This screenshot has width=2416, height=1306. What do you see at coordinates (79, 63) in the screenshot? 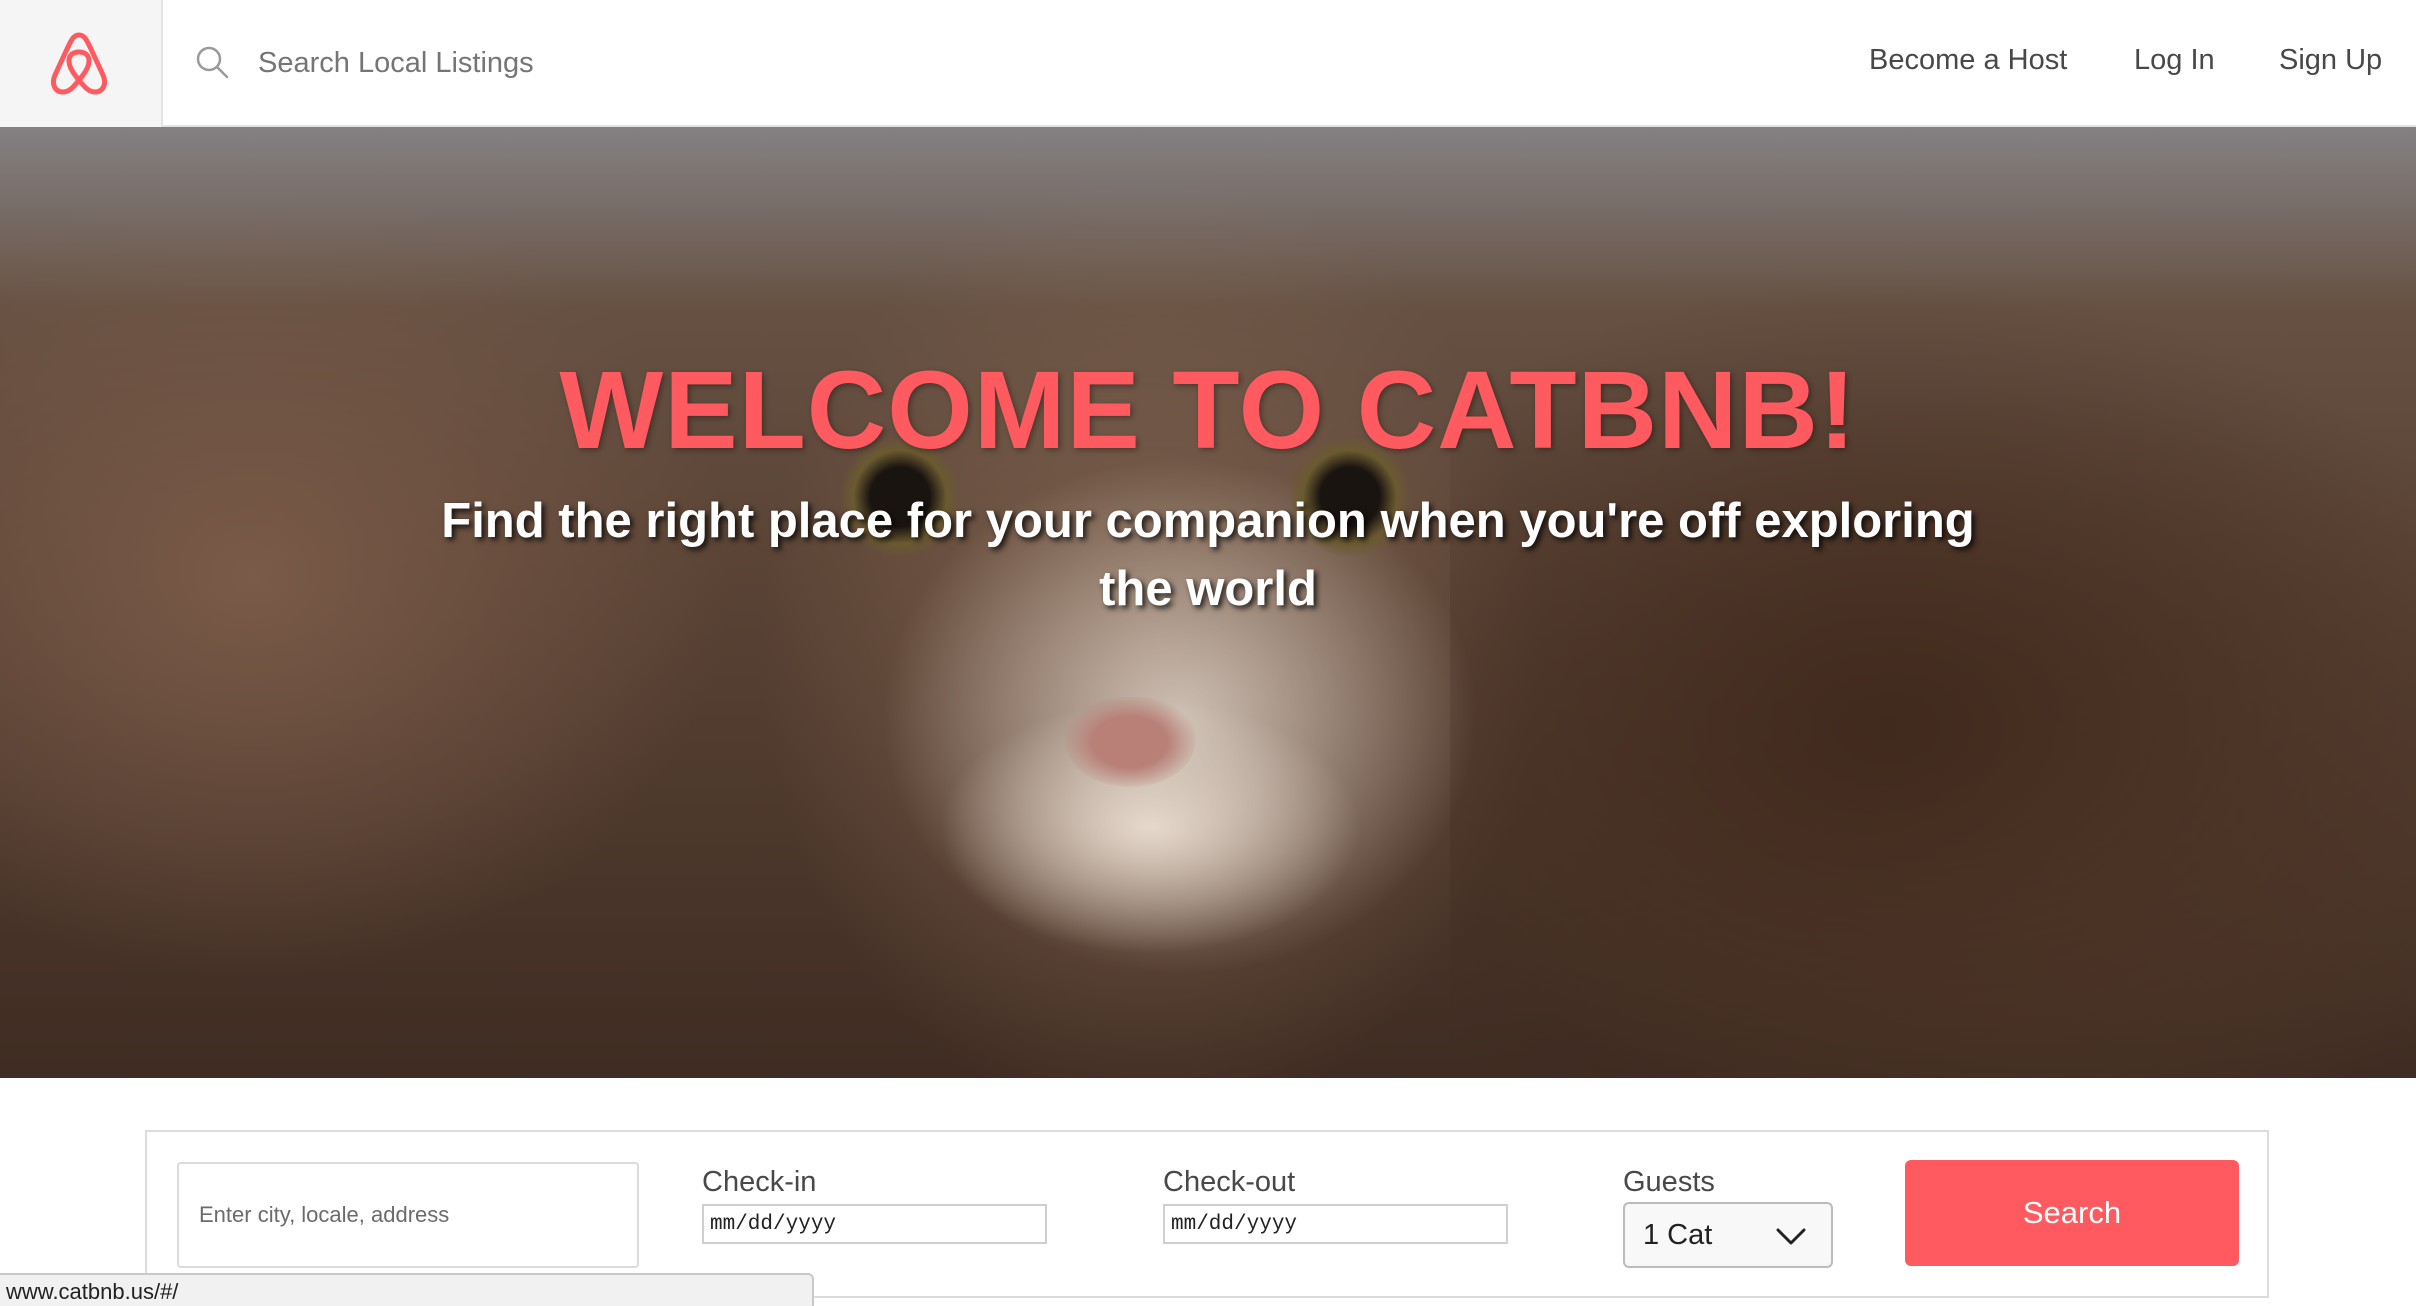
I see `airbnb-logo-icon` at bounding box center [79, 63].